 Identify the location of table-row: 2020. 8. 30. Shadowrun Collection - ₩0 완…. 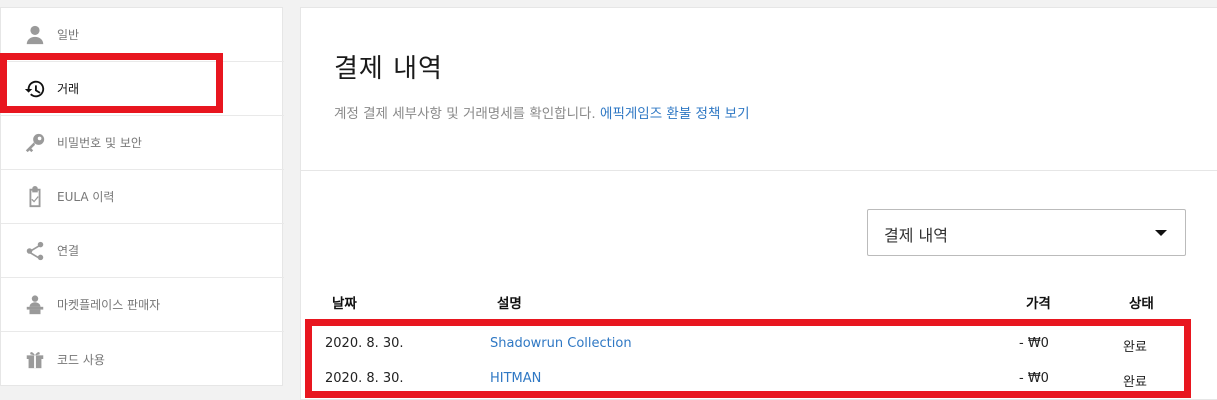
(759, 353).